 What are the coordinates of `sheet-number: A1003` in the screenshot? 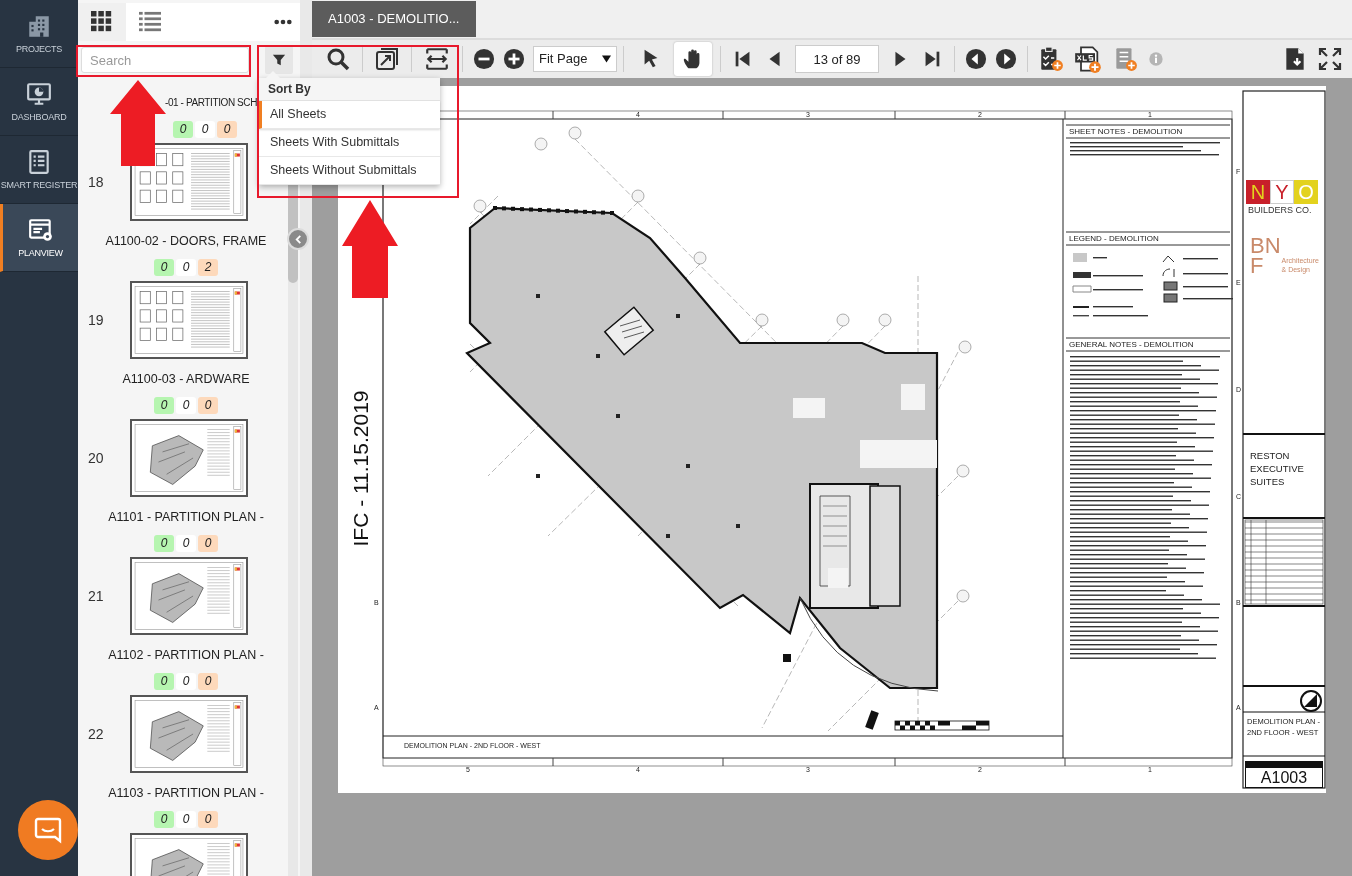 It's located at (1284, 777).